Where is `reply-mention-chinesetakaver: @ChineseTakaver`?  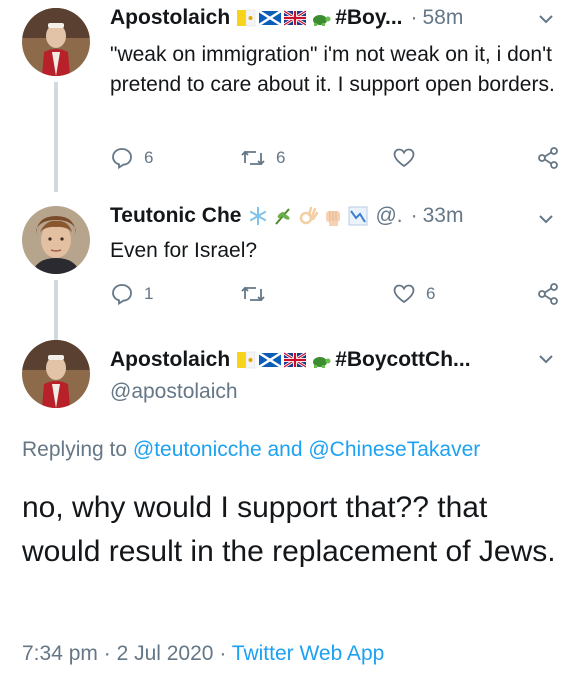
reply-mention-chinesetakaver: @ChineseTakaver is located at coordinates (394, 449).